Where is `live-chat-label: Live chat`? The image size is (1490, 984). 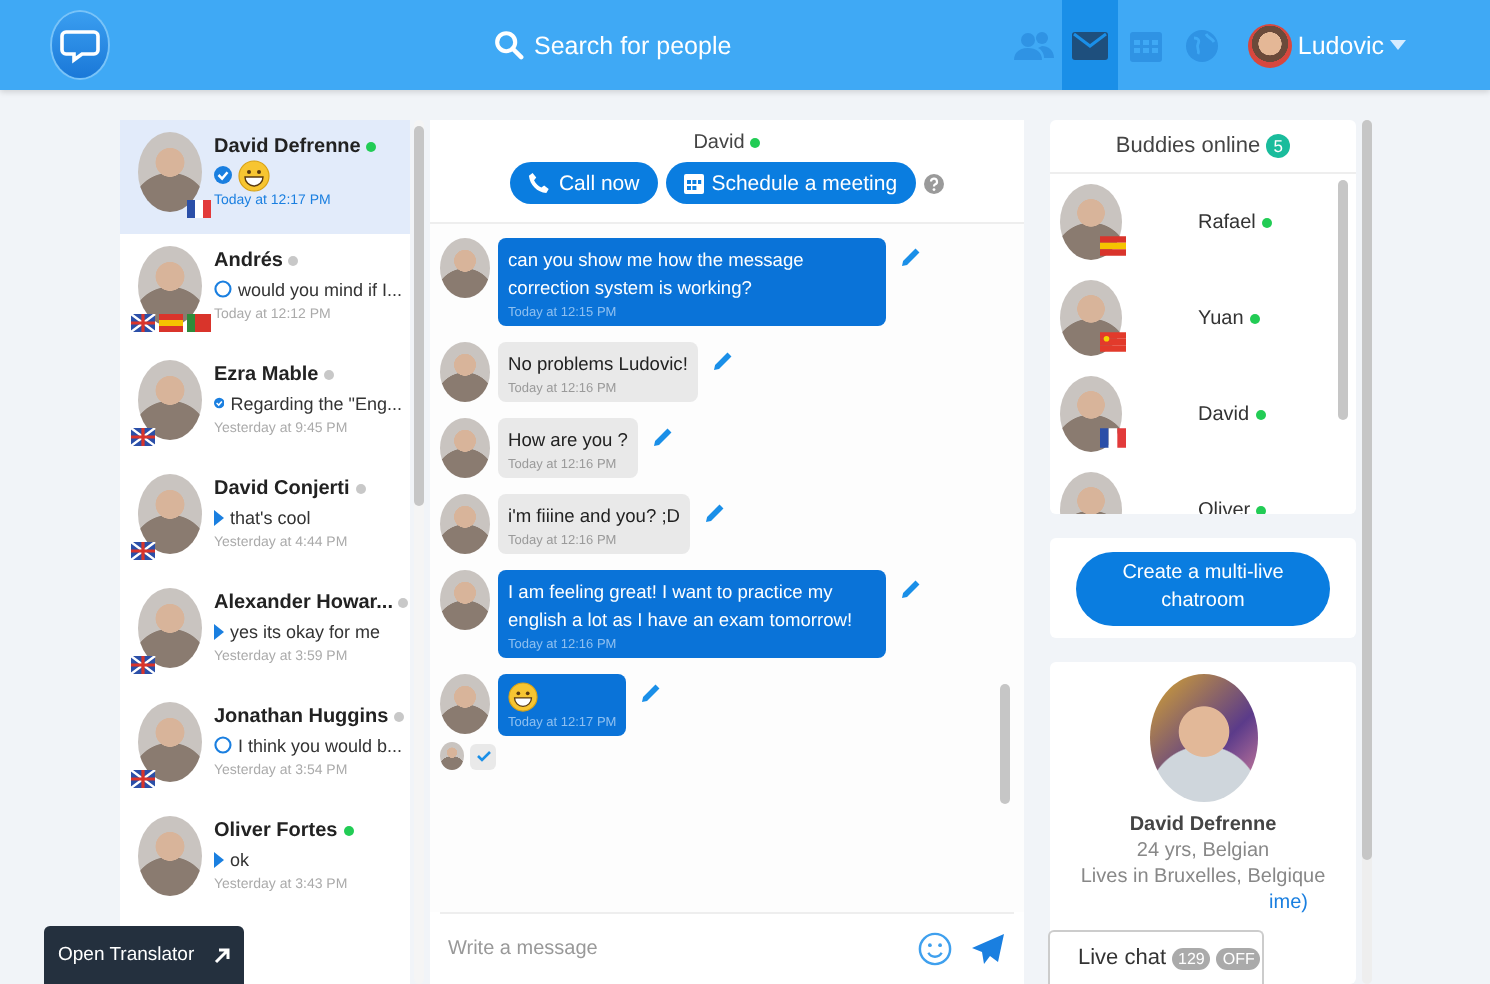 live-chat-label: Live chat is located at coordinates (1122, 958).